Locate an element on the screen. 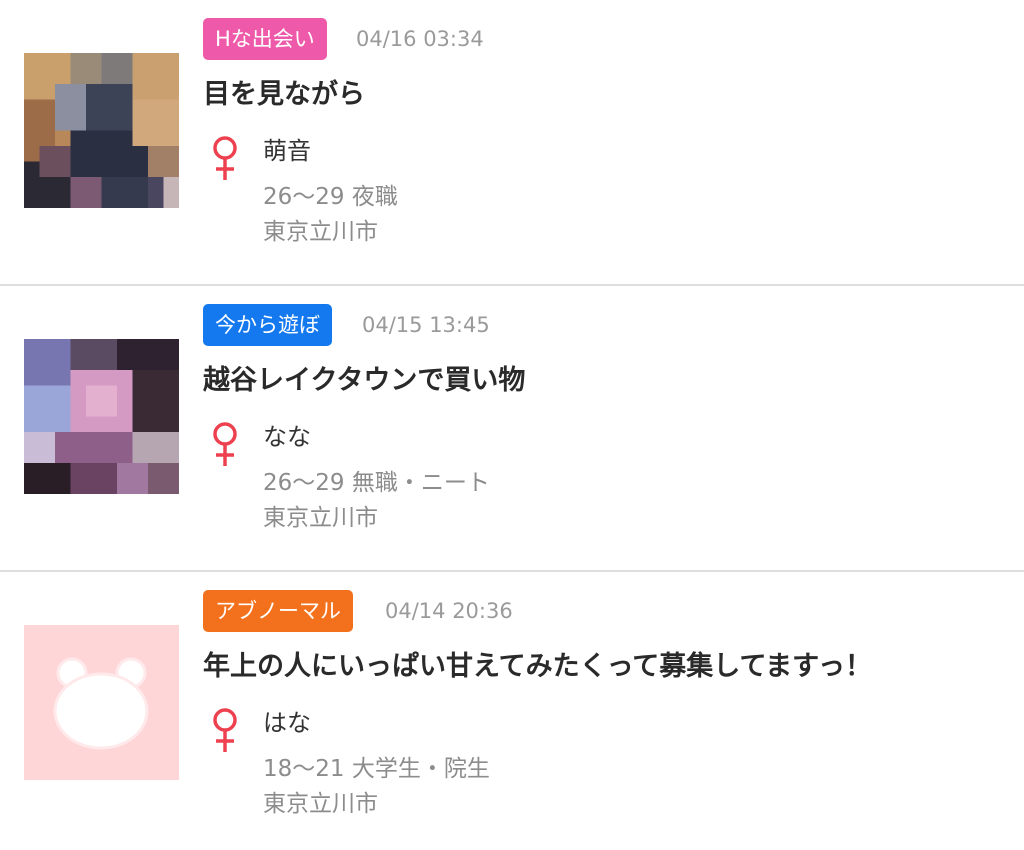 Image resolution: width=1024 pixels, height=850 pixels. post-datetime: 04/14 20:36 is located at coordinates (449, 611).